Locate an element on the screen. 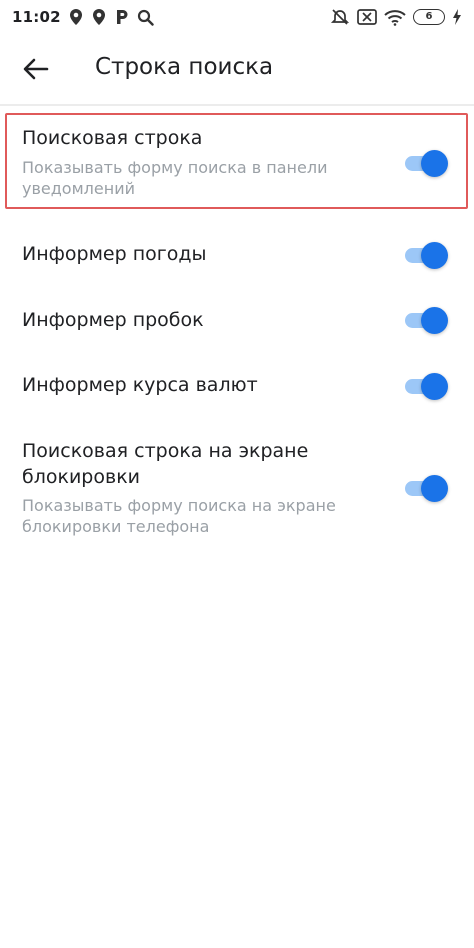 The height and width of the screenshot is (948, 474). sim-off-icon is located at coordinates (367, 17).